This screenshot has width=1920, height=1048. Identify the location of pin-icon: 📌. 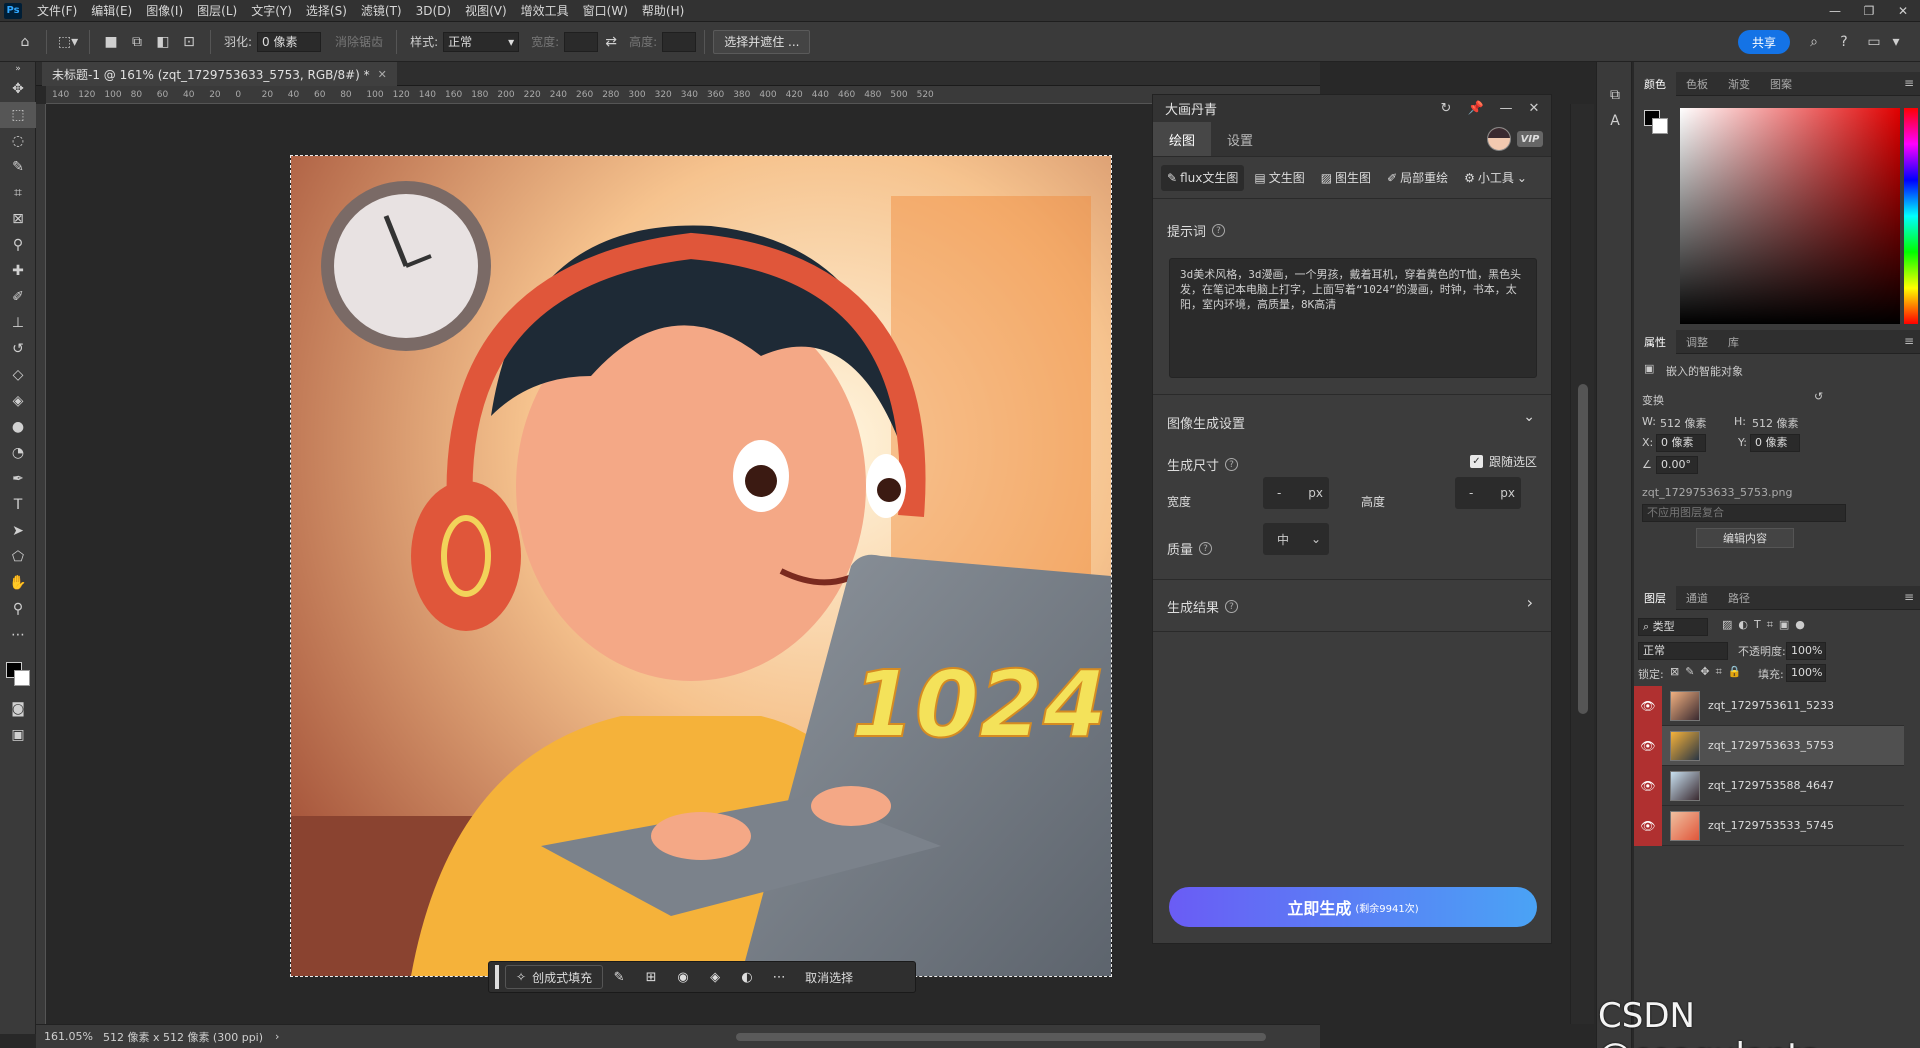
(1476, 108).